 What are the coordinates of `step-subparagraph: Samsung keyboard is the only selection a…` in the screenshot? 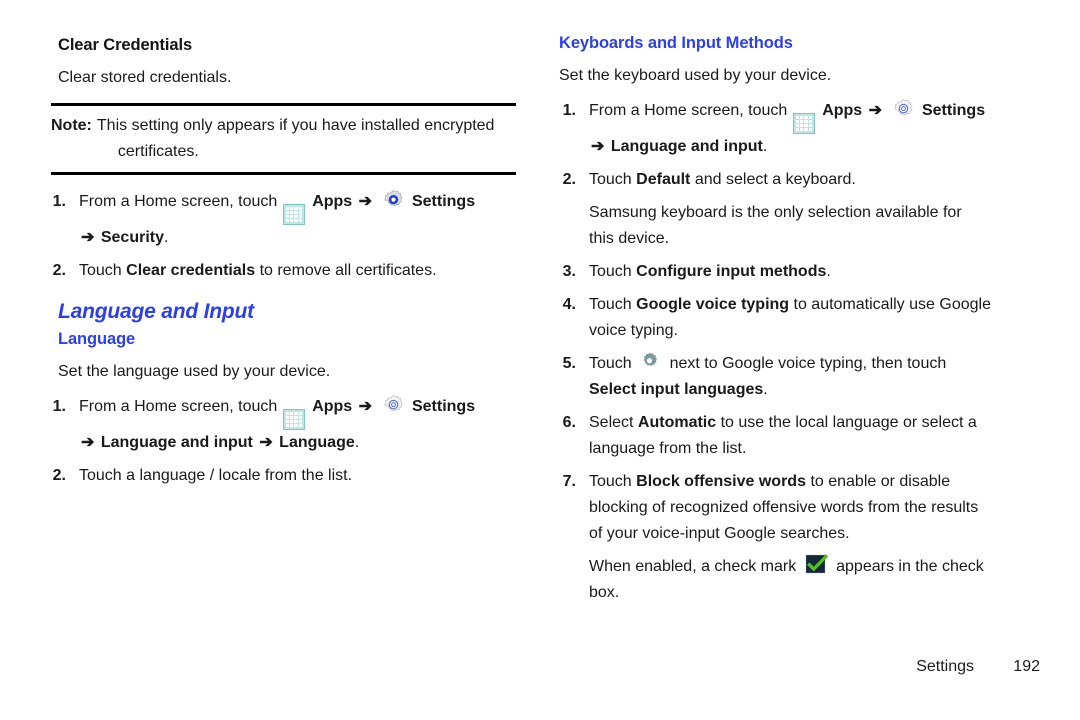 It's located at (790, 226).